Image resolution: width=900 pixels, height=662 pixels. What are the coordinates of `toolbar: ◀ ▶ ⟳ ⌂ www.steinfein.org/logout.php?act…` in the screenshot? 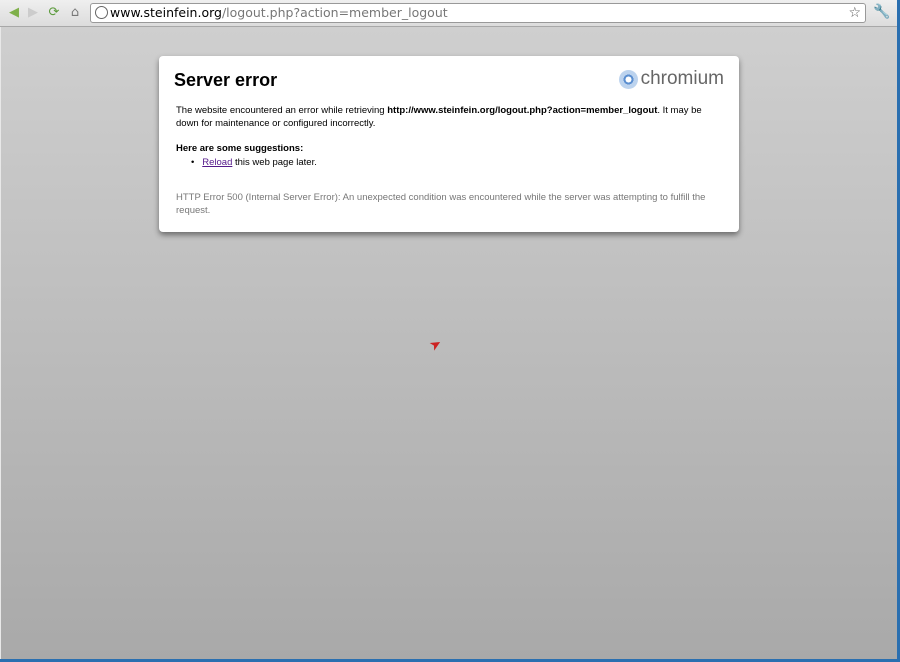 It's located at (448, 13).